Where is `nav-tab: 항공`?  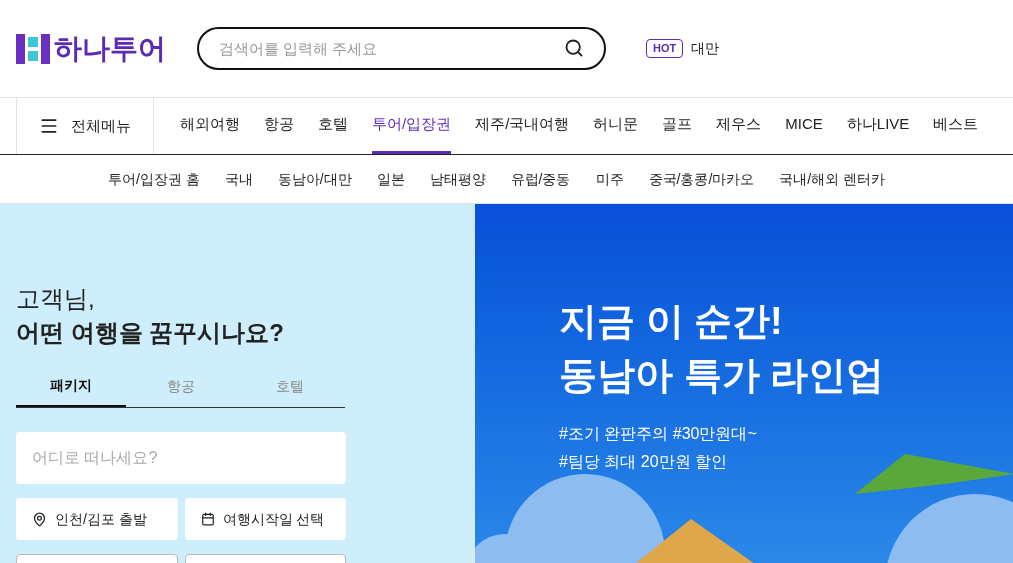
nav-tab: 항공 is located at coordinates (279, 126).